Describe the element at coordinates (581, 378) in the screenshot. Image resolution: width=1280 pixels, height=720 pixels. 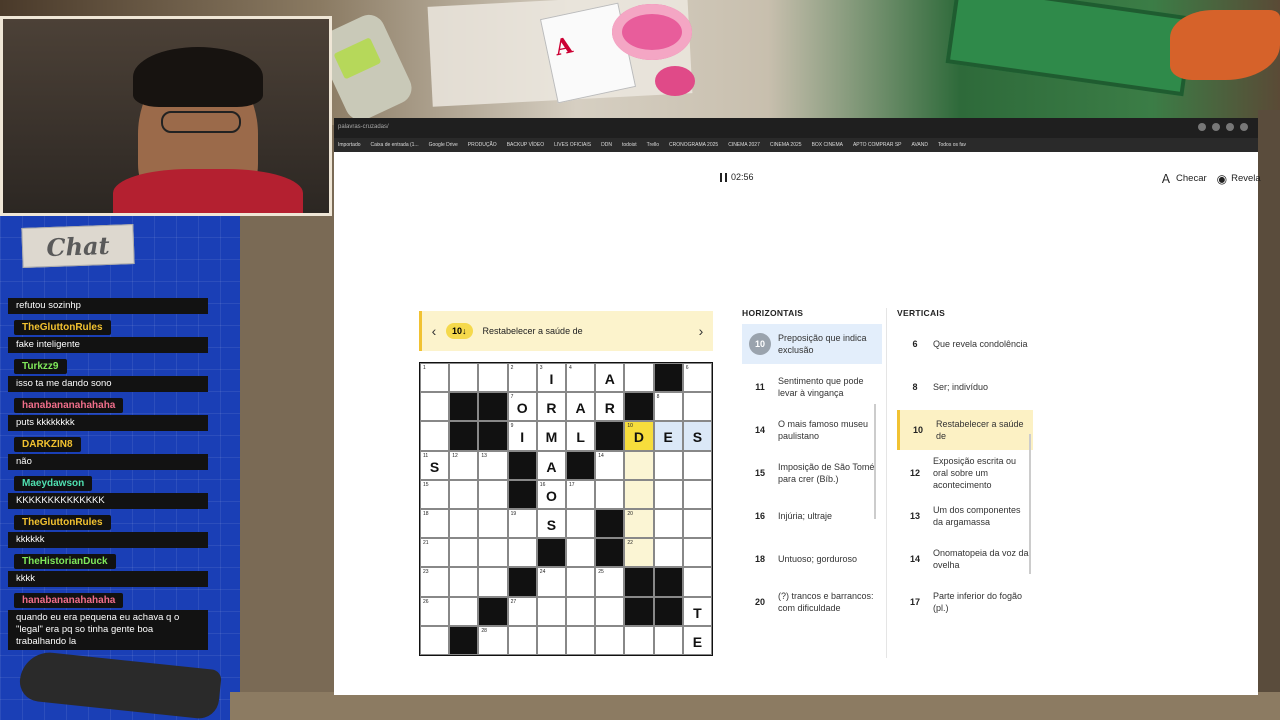
I see `grid-cell: 4` at that location.